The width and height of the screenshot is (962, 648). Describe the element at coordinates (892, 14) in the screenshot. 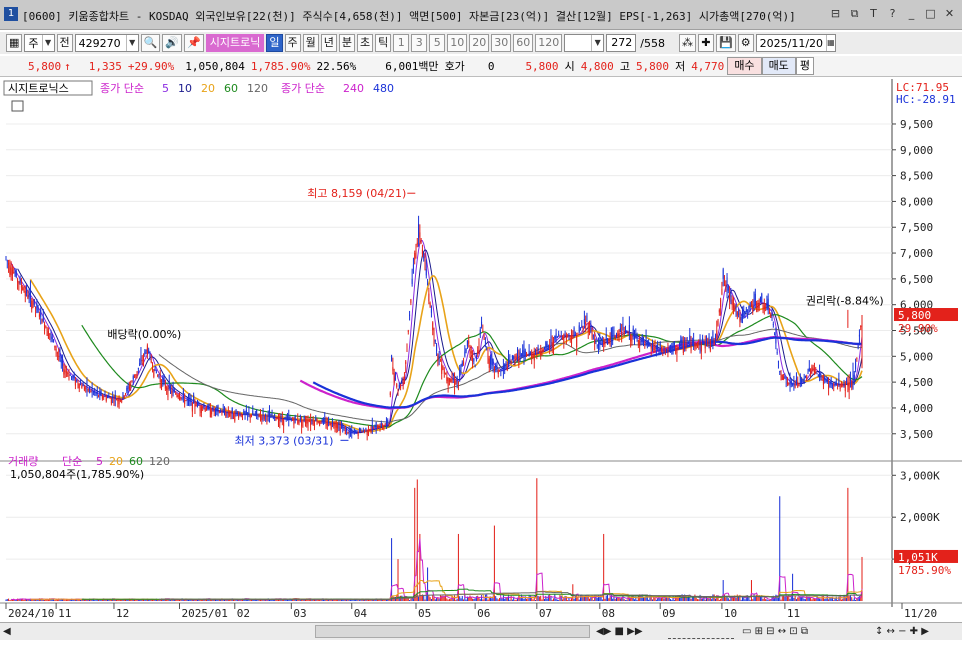

I see `help-icon: ?` at that location.